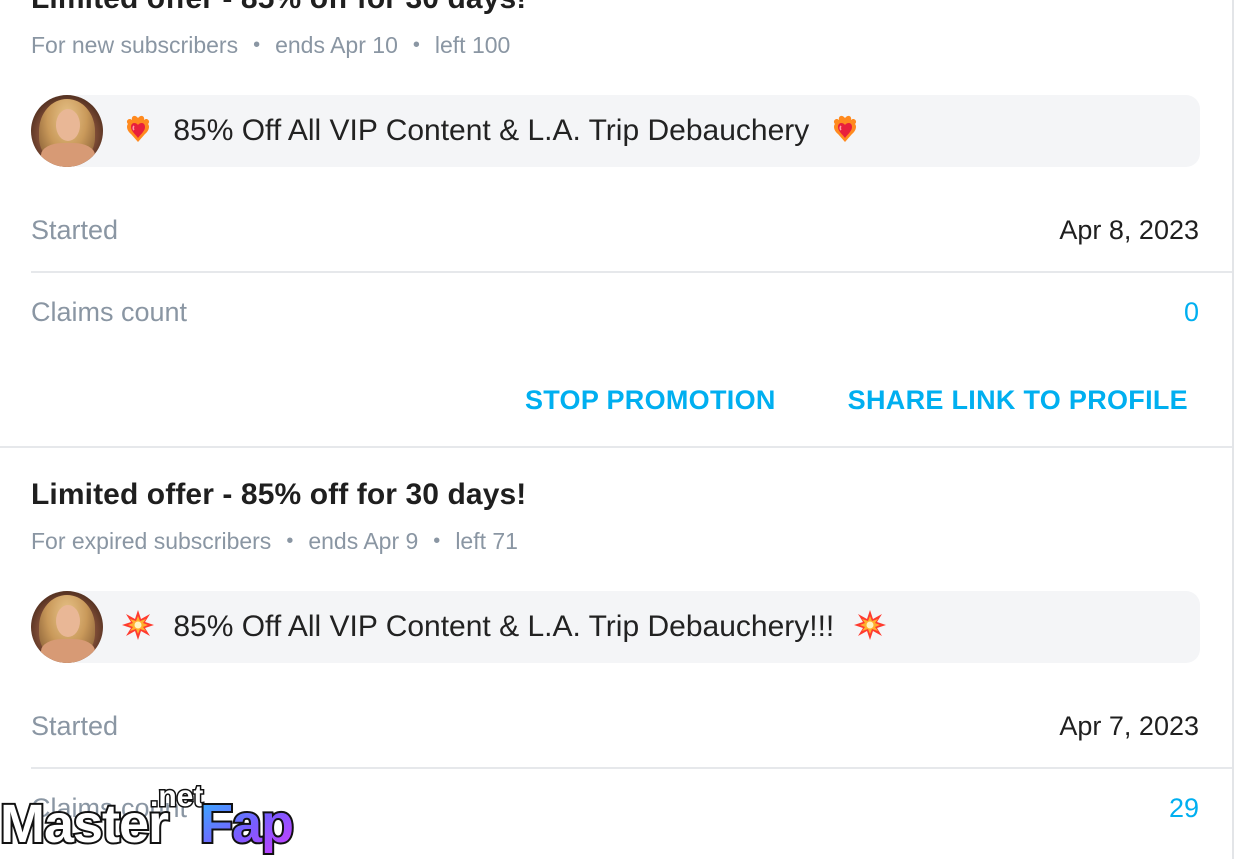 The image size is (1238, 859). What do you see at coordinates (135, 45) in the screenshot?
I see `promotion-audience: For new subscribers` at bounding box center [135, 45].